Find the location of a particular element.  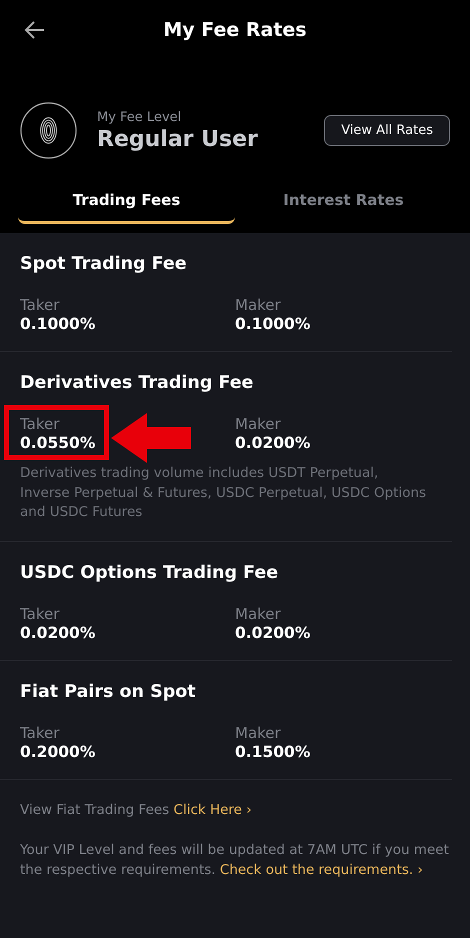

fee-level-label: My Fee Level is located at coordinates (139, 117).